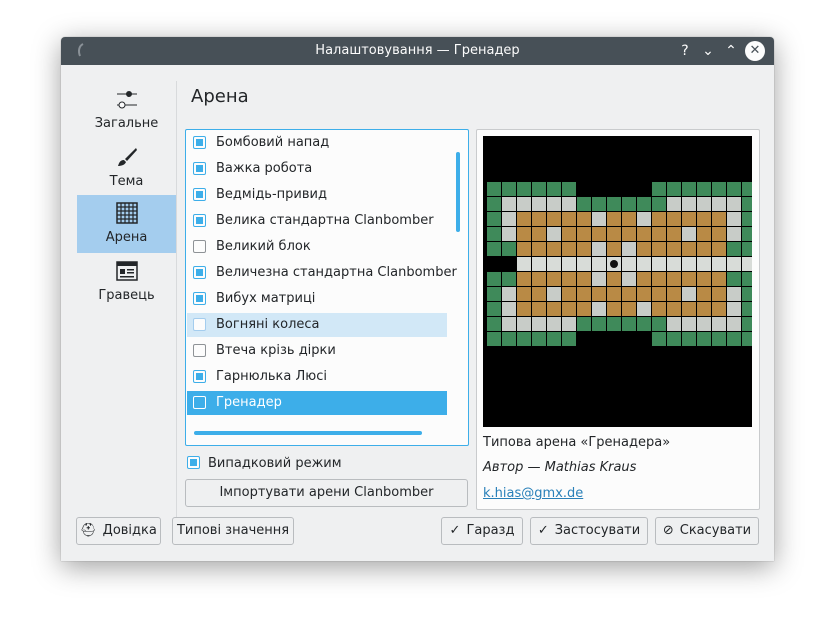 The width and height of the screenshot is (835, 623). I want to click on help-button: ⛑ Довідка, so click(118, 531).